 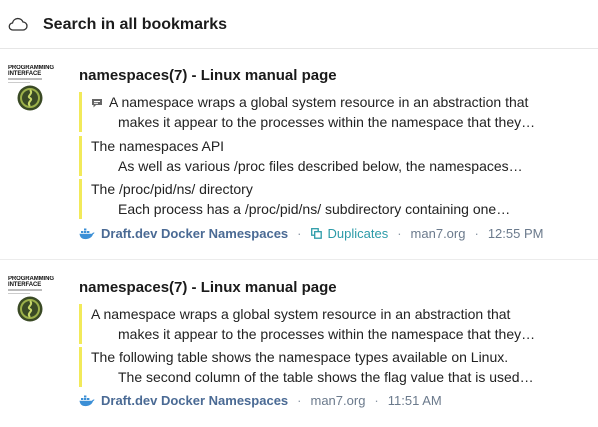 I want to click on note-icon, so click(x=97, y=103).